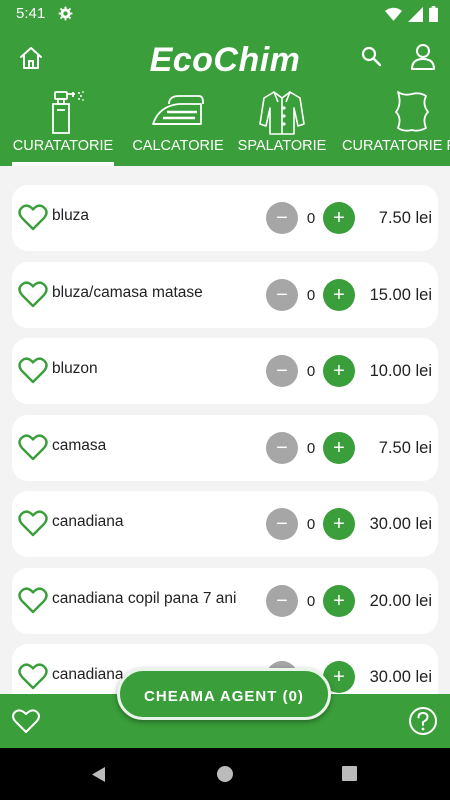 This screenshot has width=450, height=800. I want to click on settings-gear-icon, so click(65, 13).